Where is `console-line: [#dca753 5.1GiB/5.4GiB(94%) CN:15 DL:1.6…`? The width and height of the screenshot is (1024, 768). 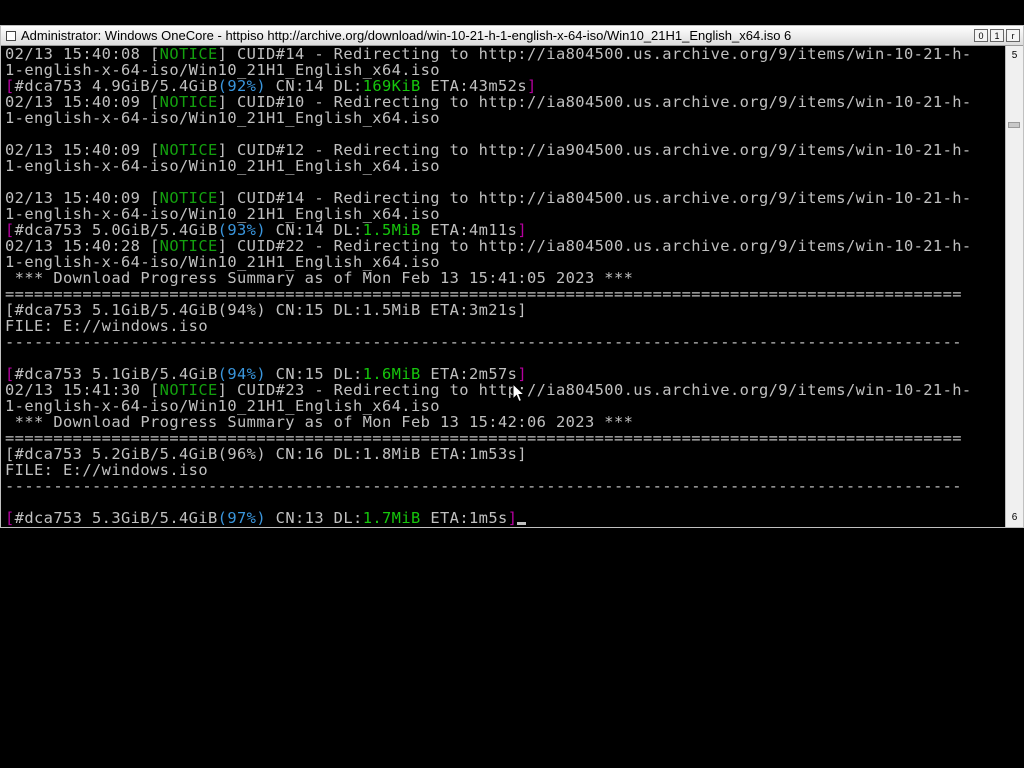
console-line: [#dca753 5.1GiB/5.4GiB(94%) CN:15 DL:1.6… is located at coordinates (505, 374).